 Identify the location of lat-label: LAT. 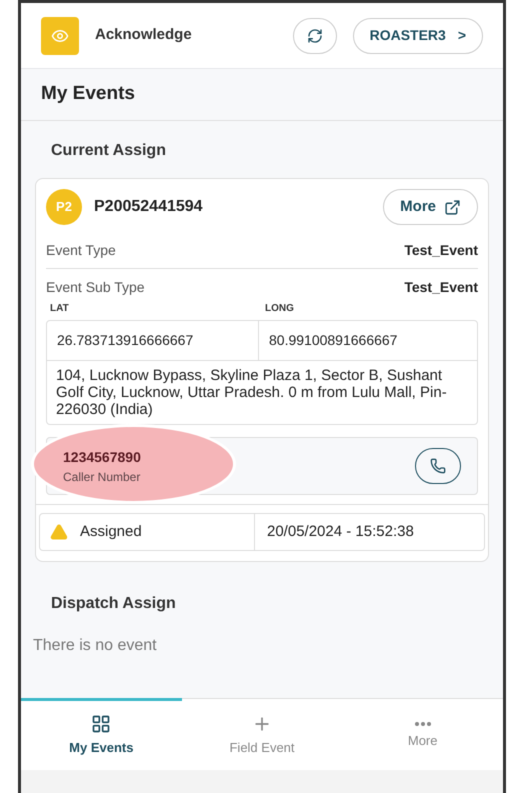
(60, 309).